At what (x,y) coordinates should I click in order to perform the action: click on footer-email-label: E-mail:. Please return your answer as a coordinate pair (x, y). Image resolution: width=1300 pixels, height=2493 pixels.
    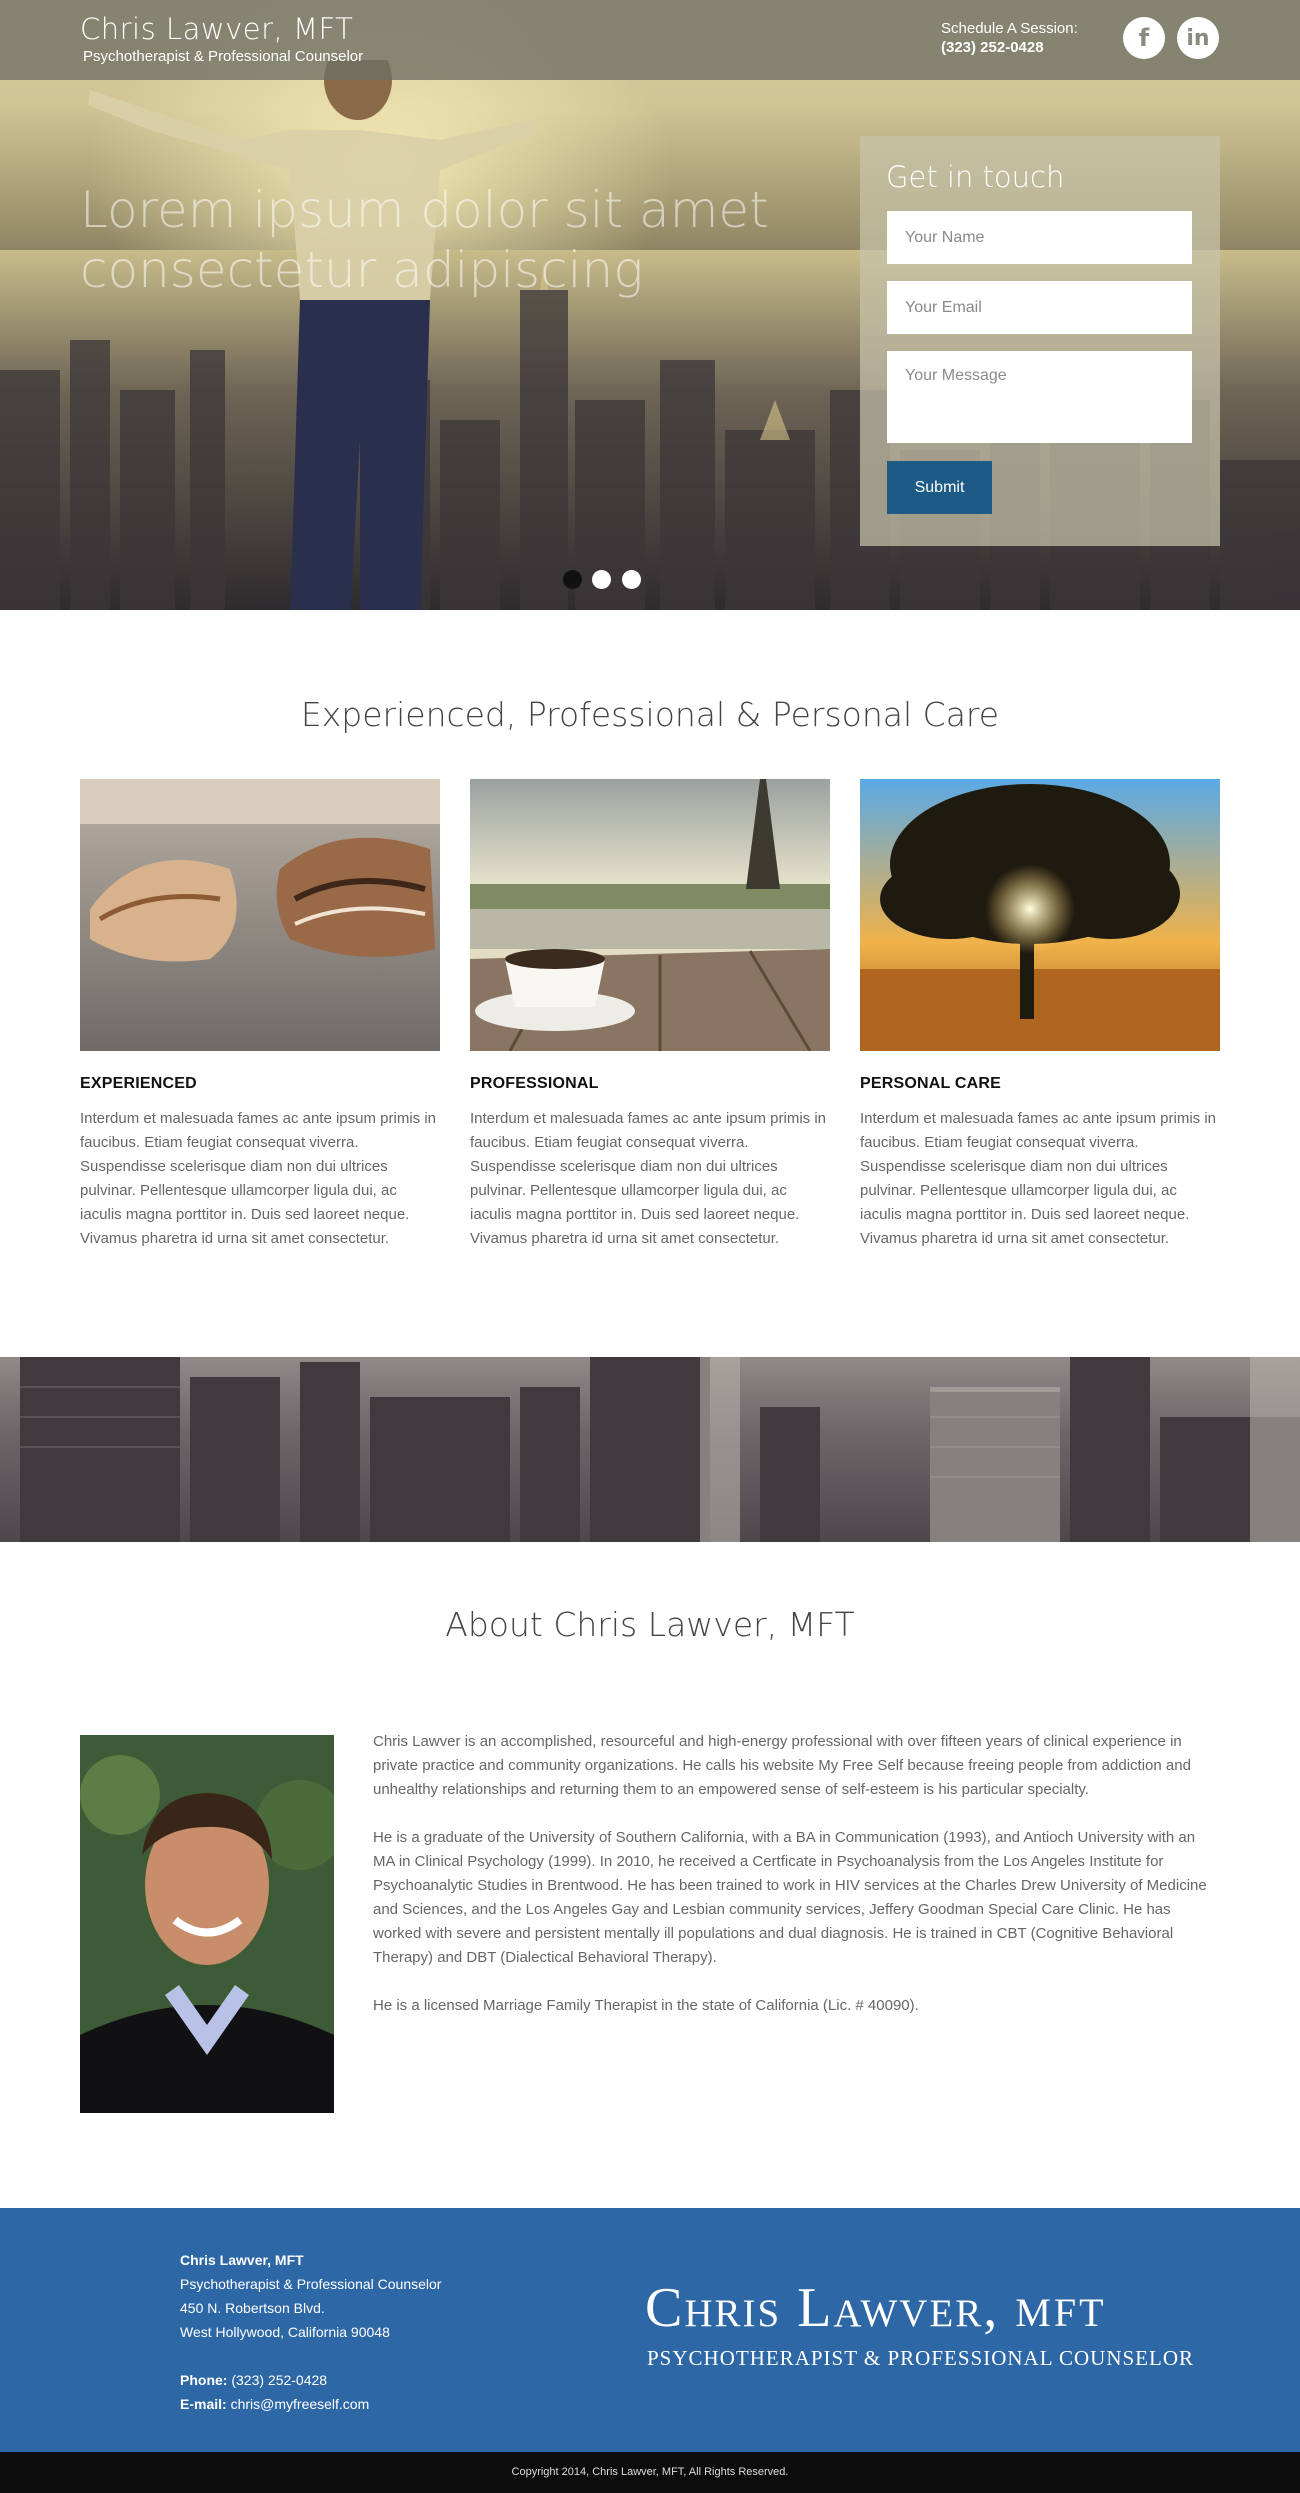
    Looking at the image, I should click on (203, 2404).